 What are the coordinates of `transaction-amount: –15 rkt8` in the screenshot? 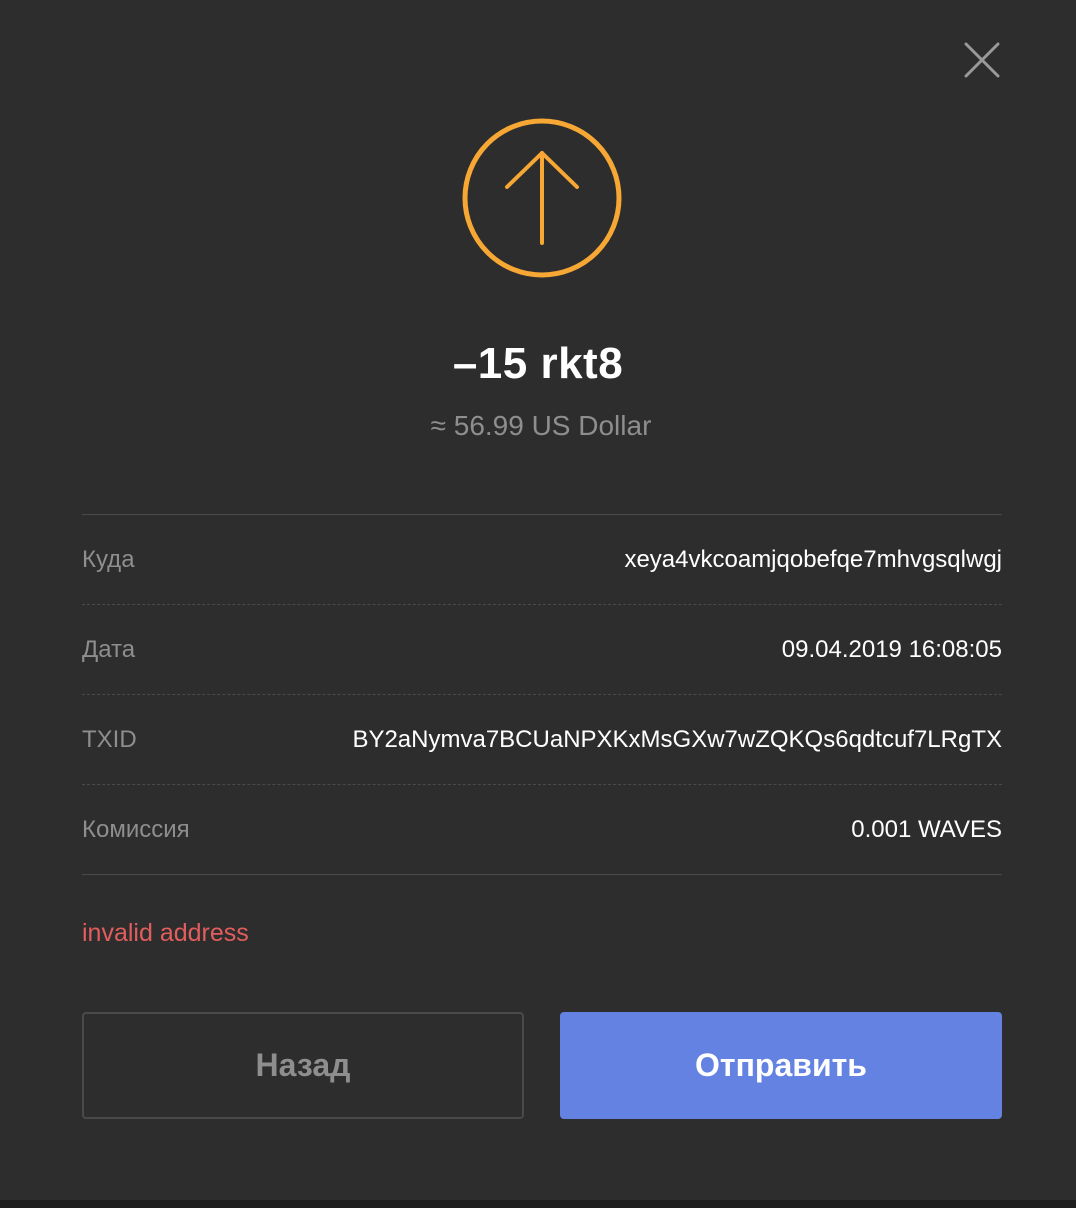 It's located at (538, 363).